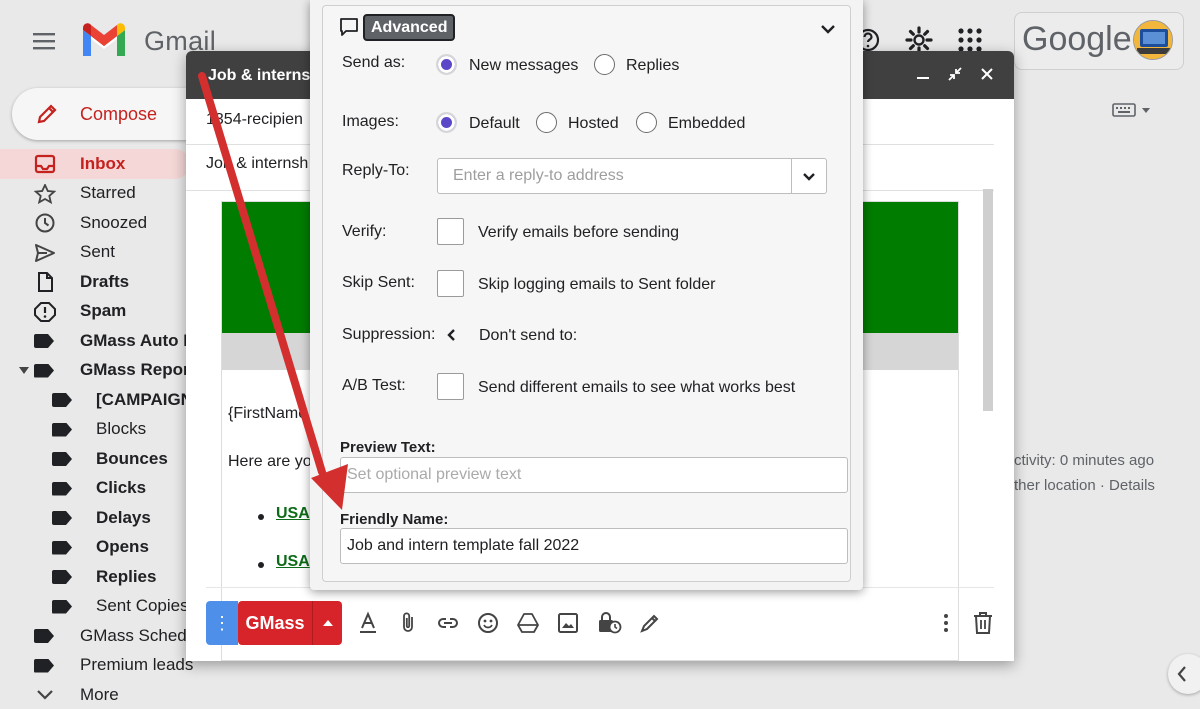  What do you see at coordinates (100, 666) in the screenshot?
I see `sidebar-item-premium-leads: Premium leads` at bounding box center [100, 666].